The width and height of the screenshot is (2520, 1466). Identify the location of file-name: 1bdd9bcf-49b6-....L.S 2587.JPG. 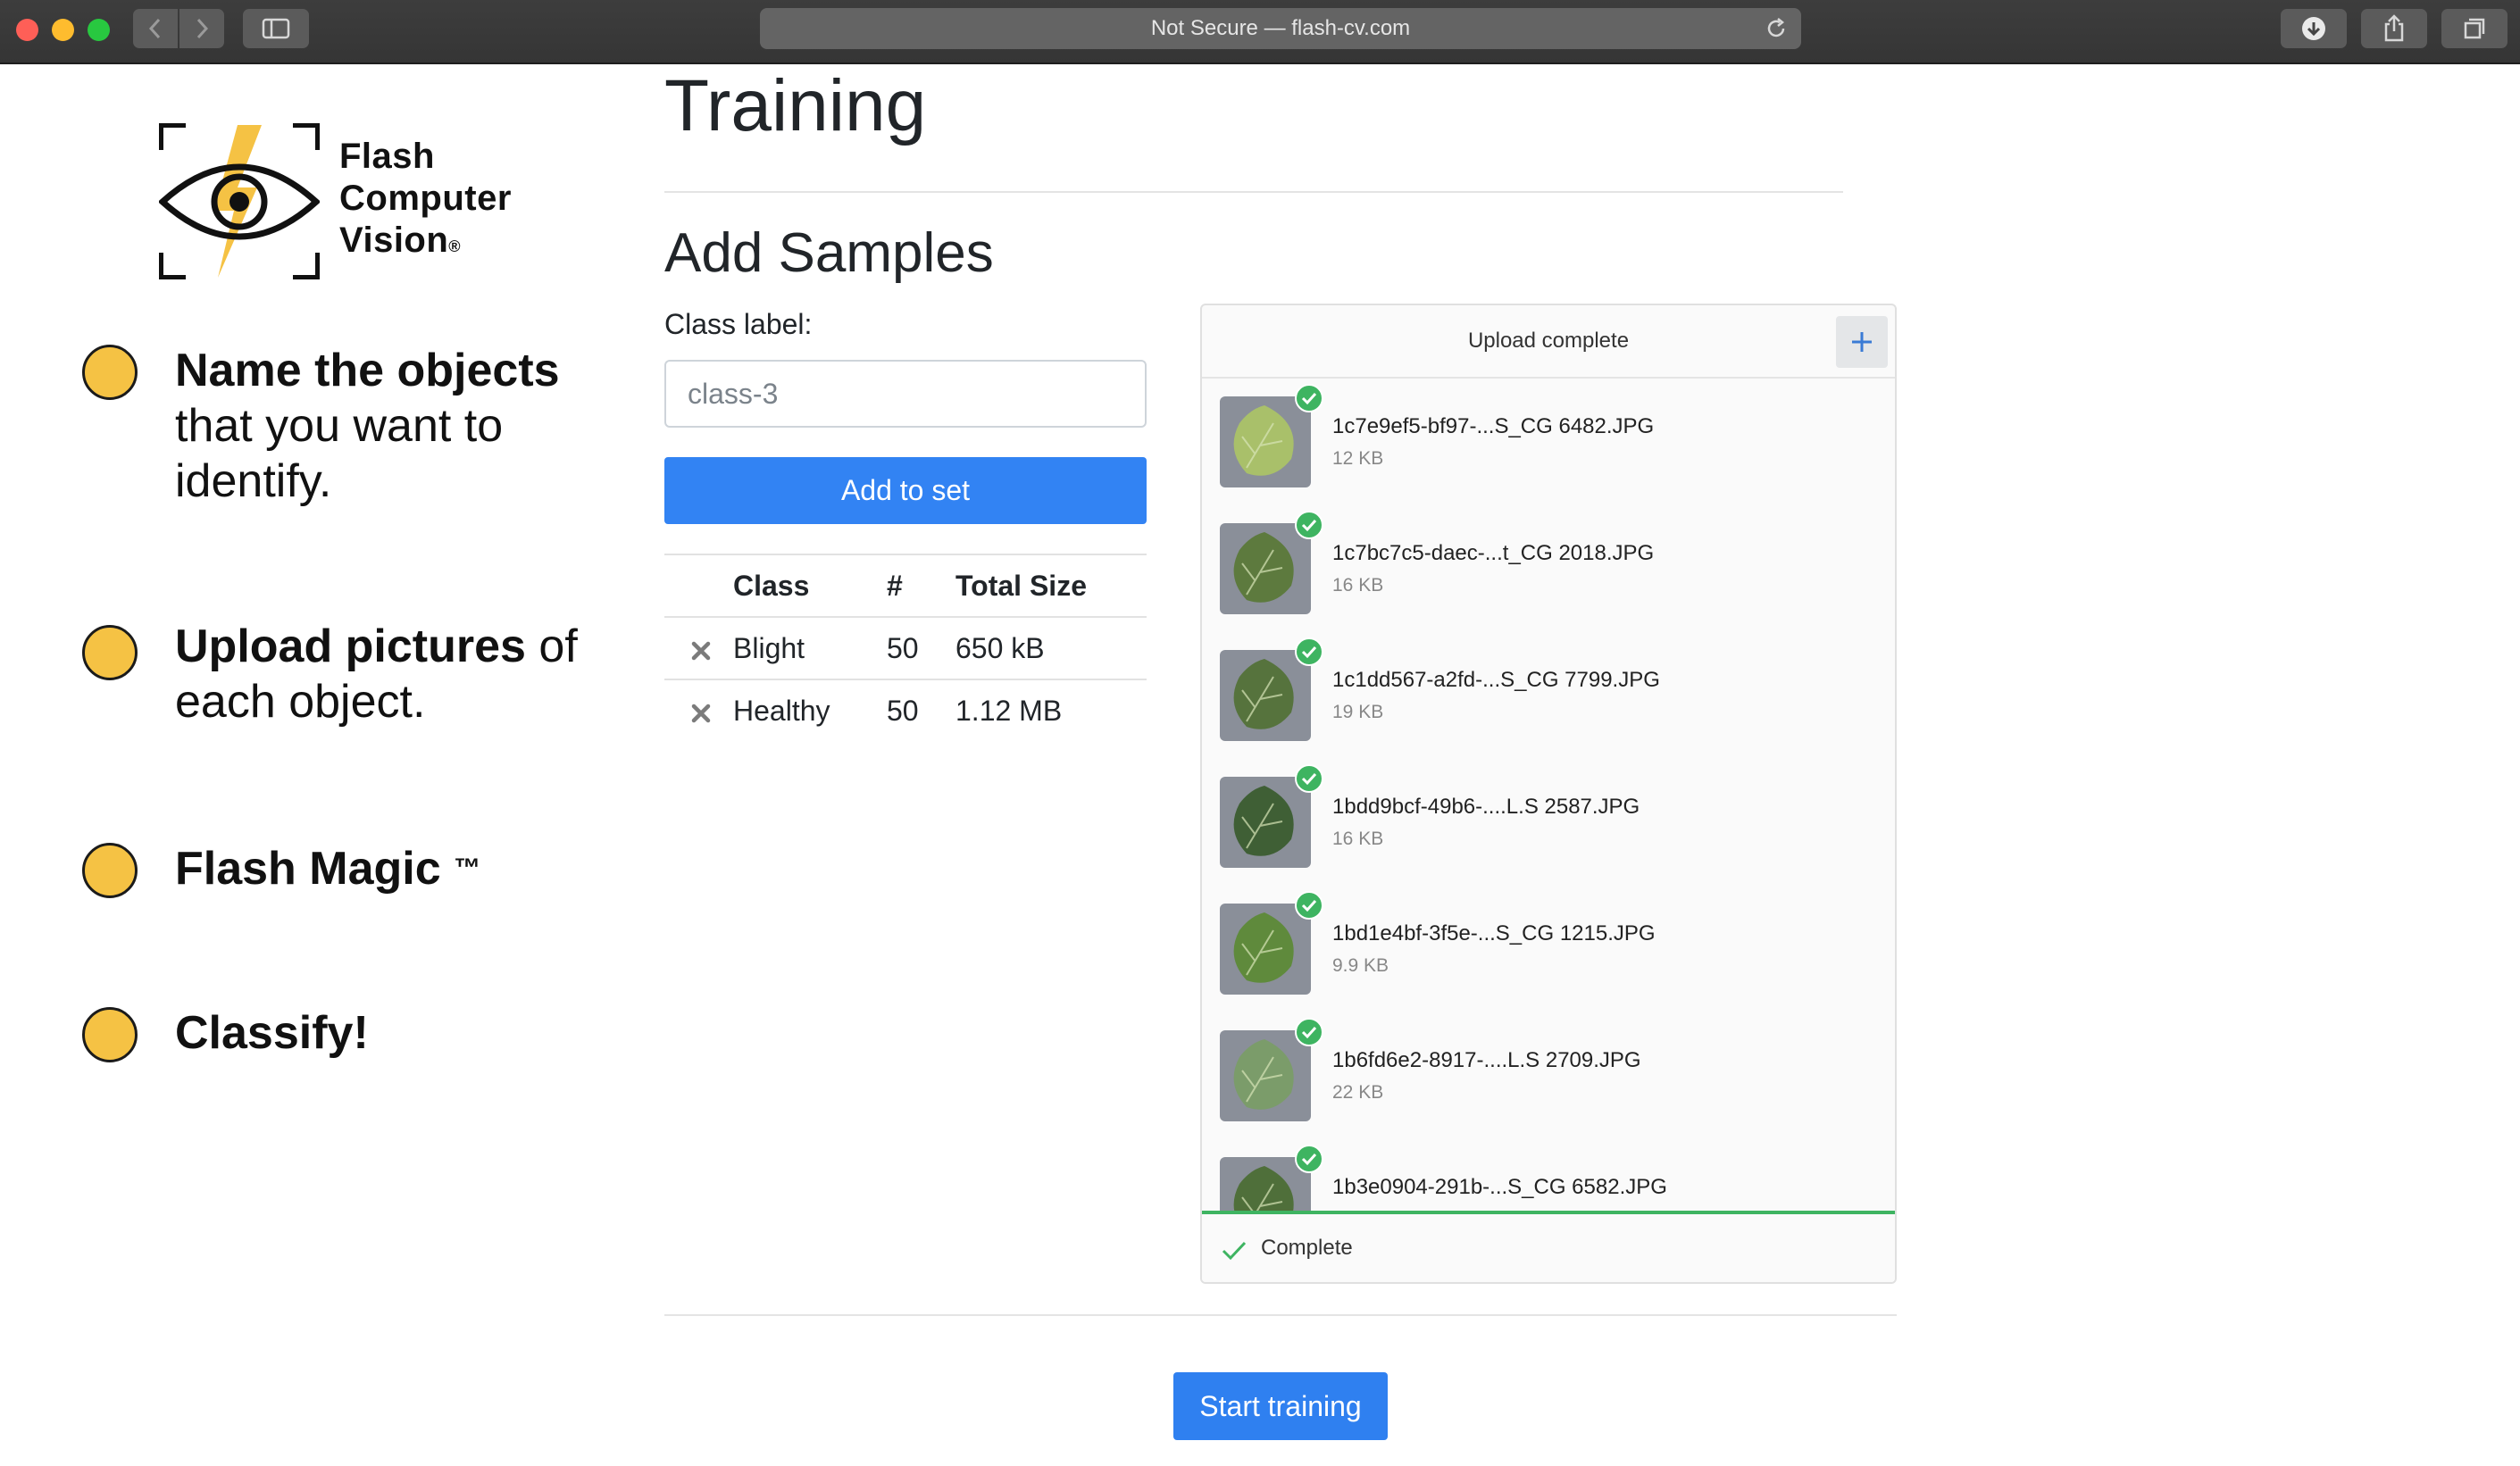
(1486, 807).